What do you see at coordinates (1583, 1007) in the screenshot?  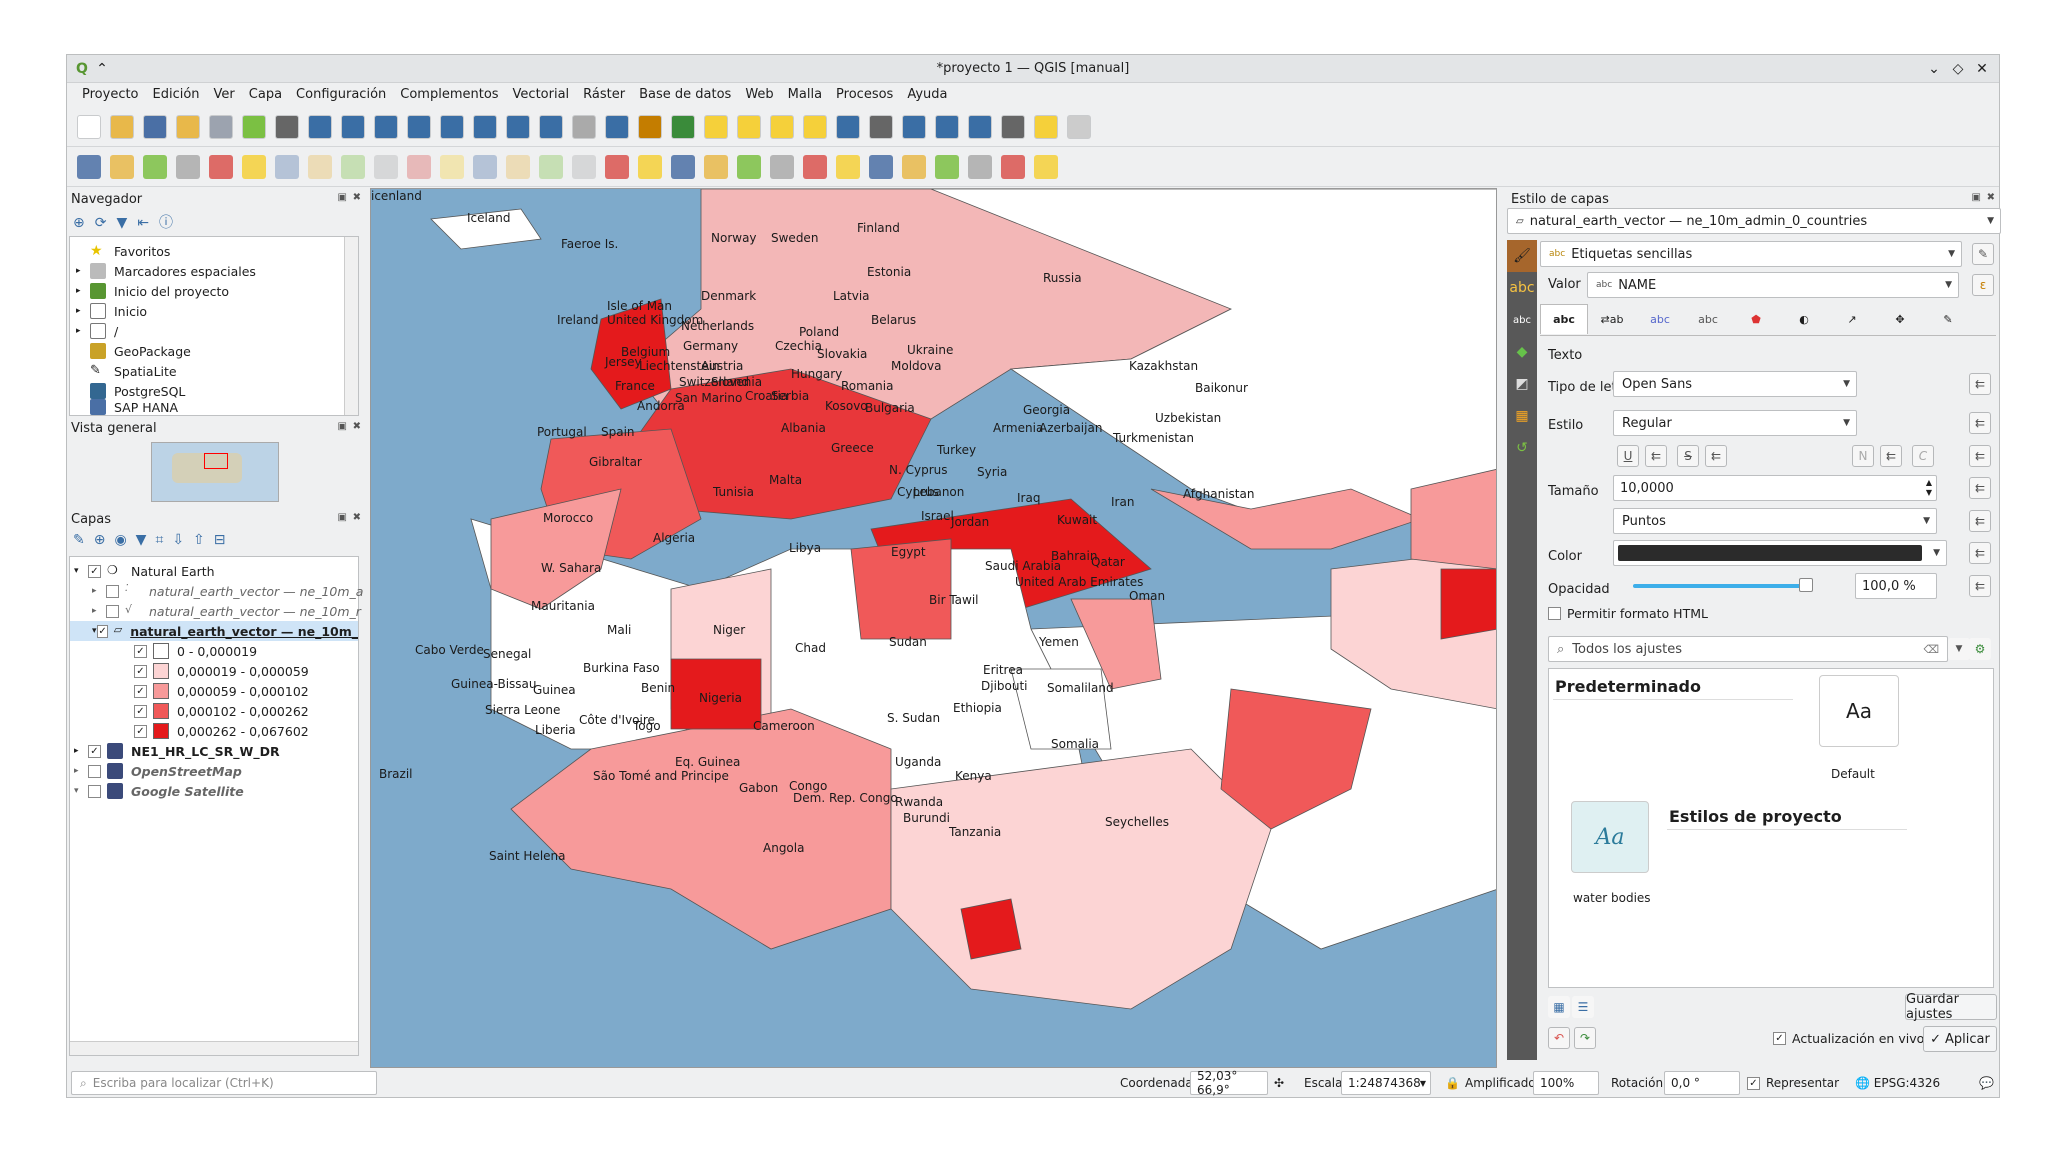 I see `list-view-icon: ☰` at bounding box center [1583, 1007].